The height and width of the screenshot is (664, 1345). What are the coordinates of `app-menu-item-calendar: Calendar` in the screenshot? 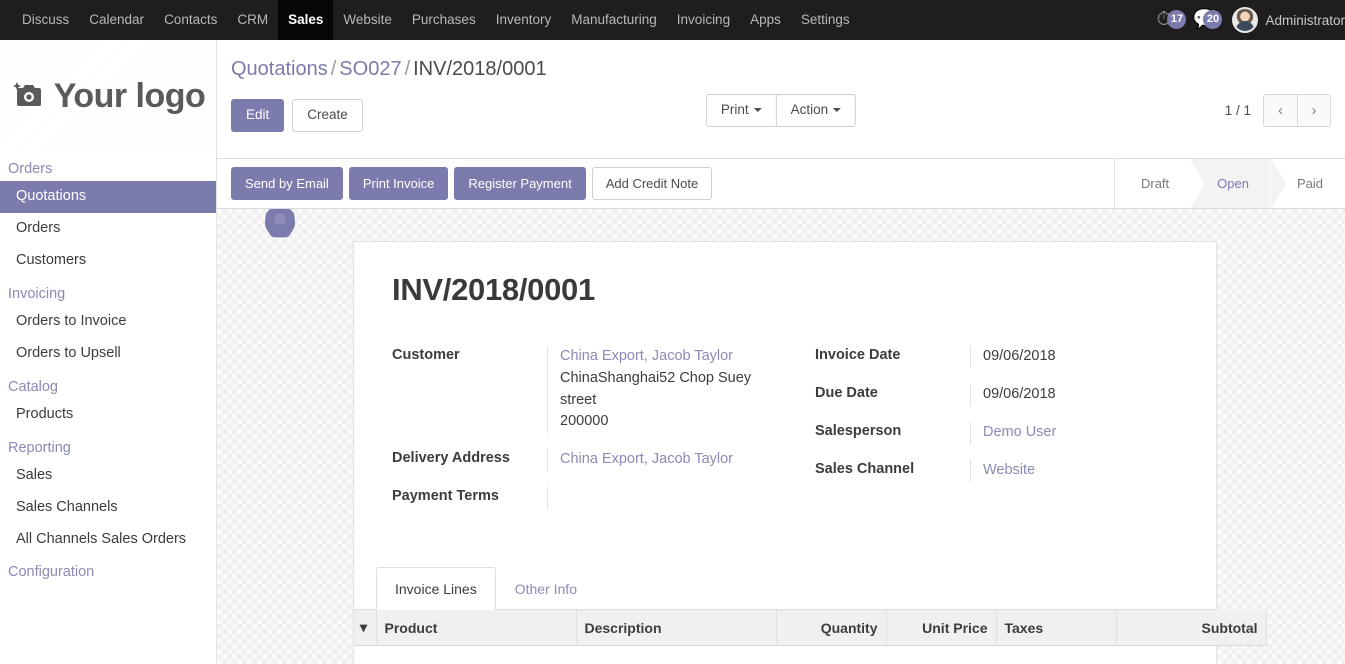 It's located at (116, 20).